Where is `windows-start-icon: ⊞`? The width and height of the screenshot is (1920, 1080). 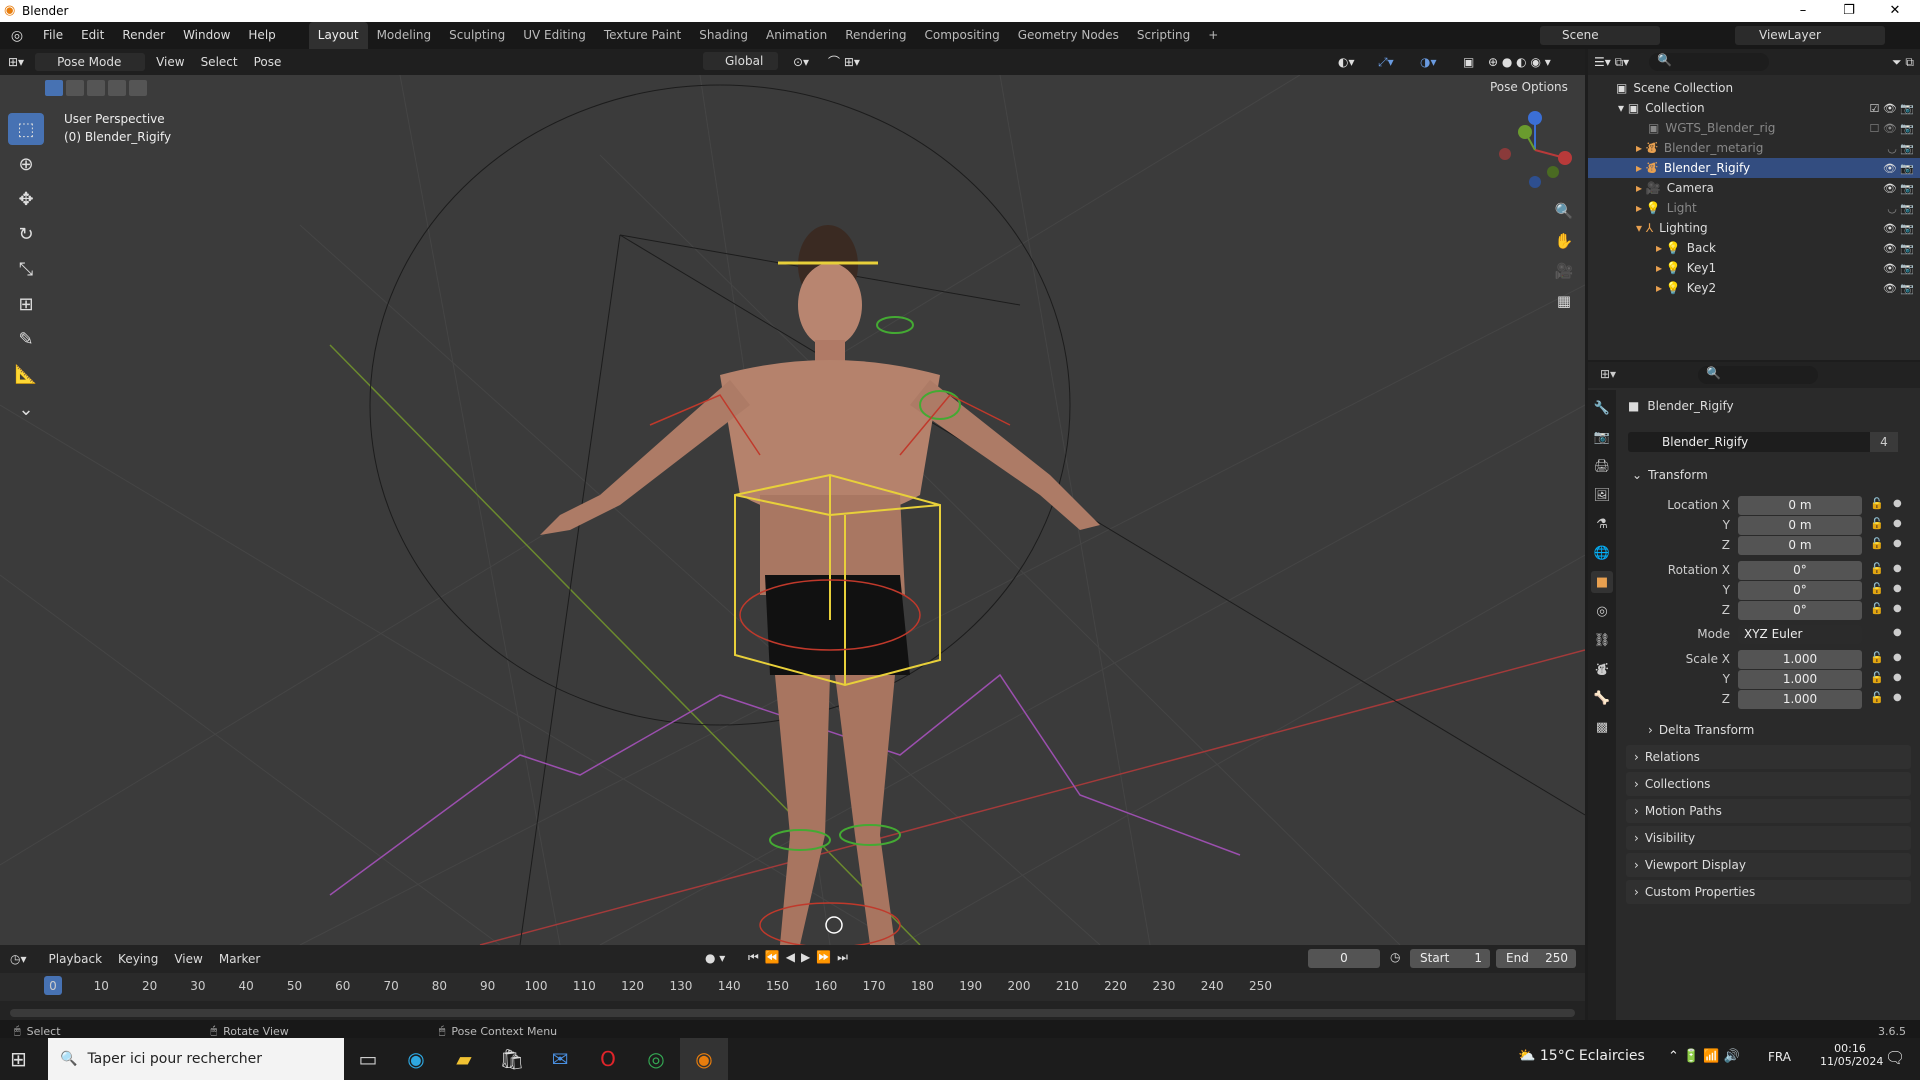
windows-start-icon: ⊞ is located at coordinates (18, 1059).